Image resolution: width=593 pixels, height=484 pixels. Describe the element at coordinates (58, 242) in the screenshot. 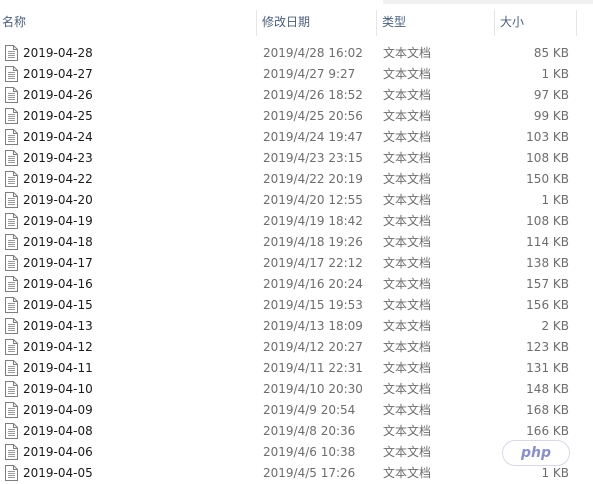

I see `file-name: 2019-04-18` at that location.